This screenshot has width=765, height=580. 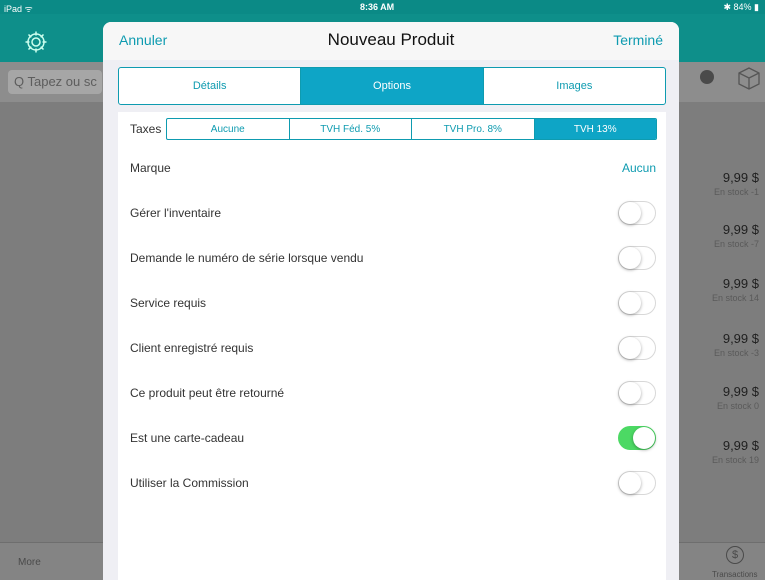 I want to click on tab-options: Options, so click(x=392, y=86).